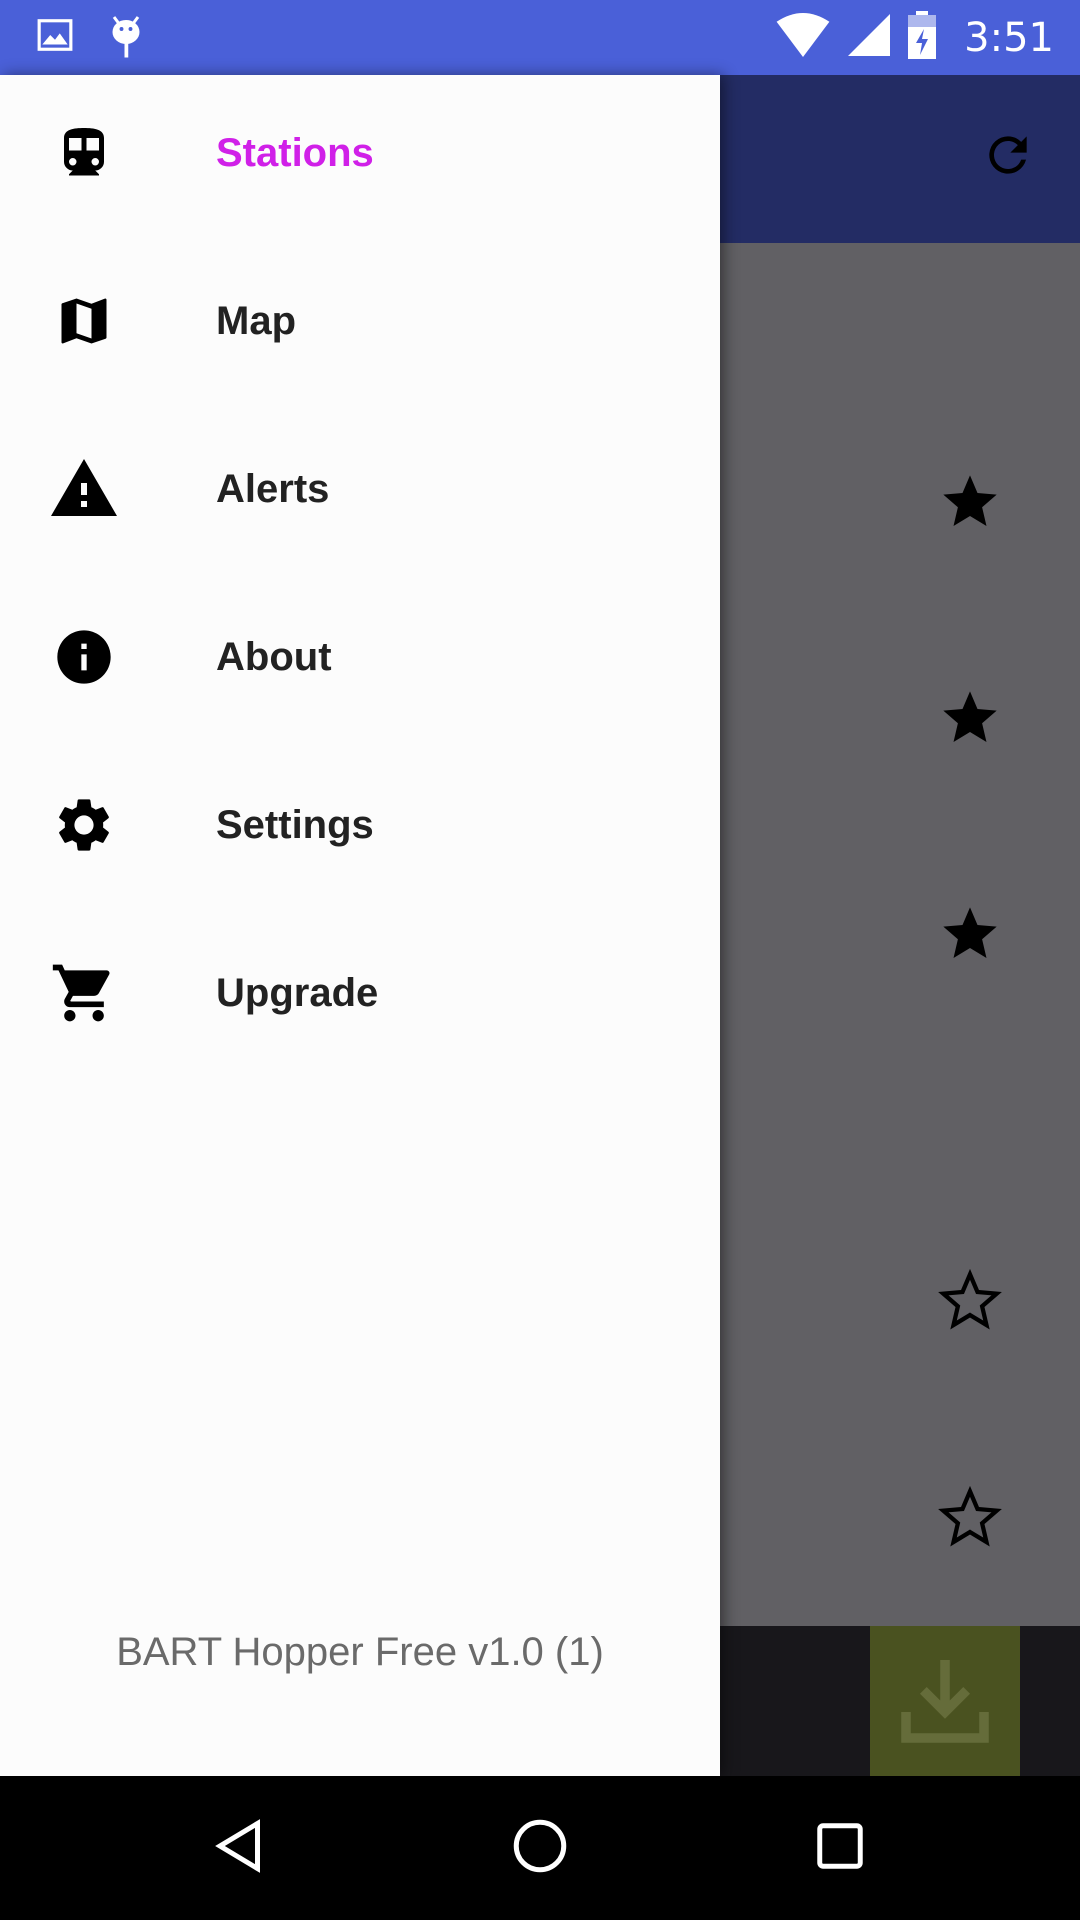  I want to click on status-bar-right: 3:51, so click(915, 37).